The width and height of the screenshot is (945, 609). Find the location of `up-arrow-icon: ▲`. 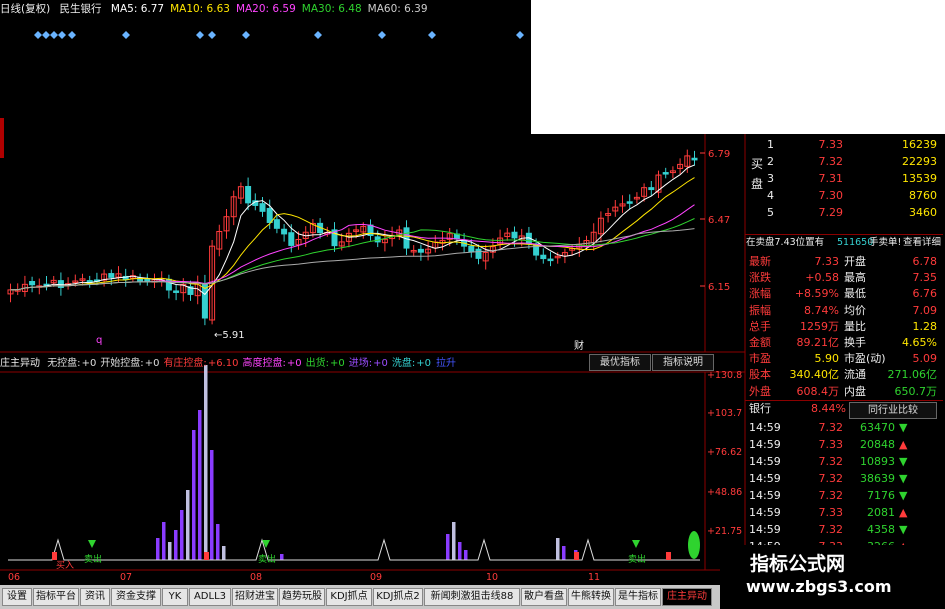

up-arrow-icon: ▲ is located at coordinates (903, 512).